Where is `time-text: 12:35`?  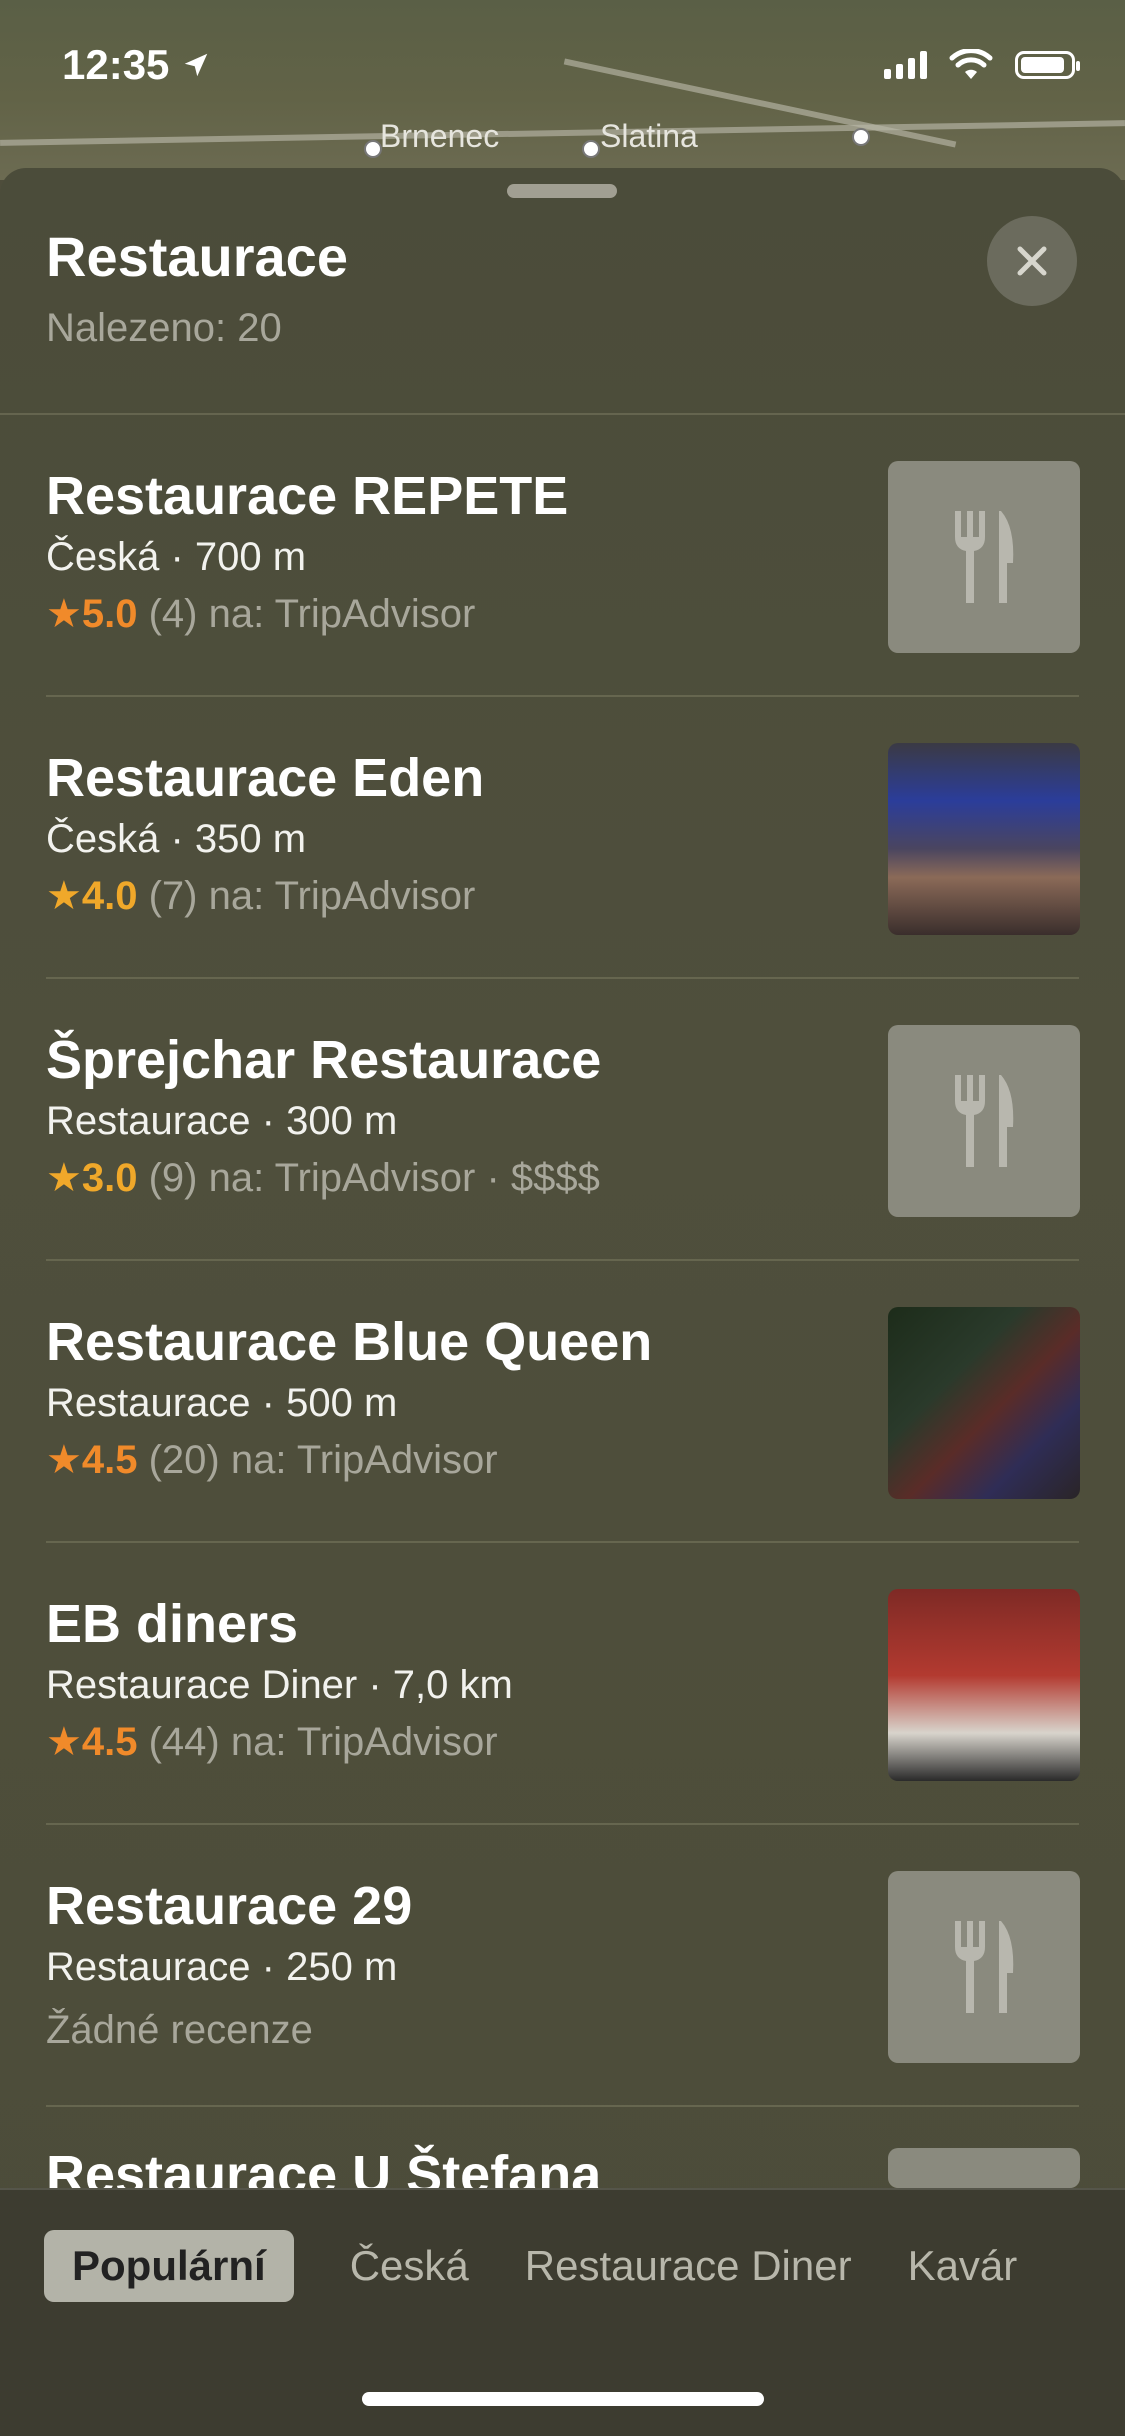 time-text: 12:35 is located at coordinates (116, 64).